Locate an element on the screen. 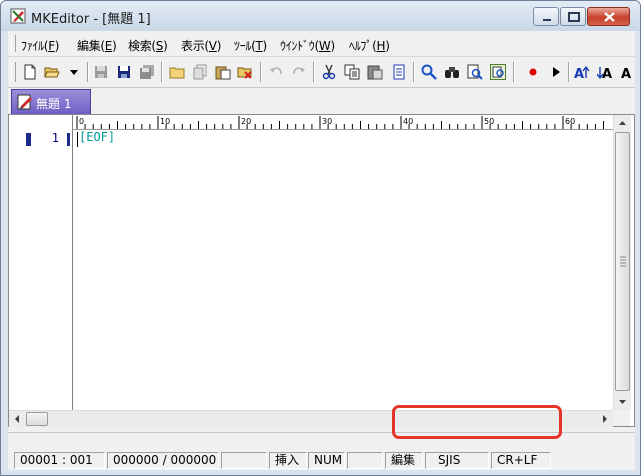 The image size is (641, 476). font-larger-icon: A is located at coordinates (582, 72).